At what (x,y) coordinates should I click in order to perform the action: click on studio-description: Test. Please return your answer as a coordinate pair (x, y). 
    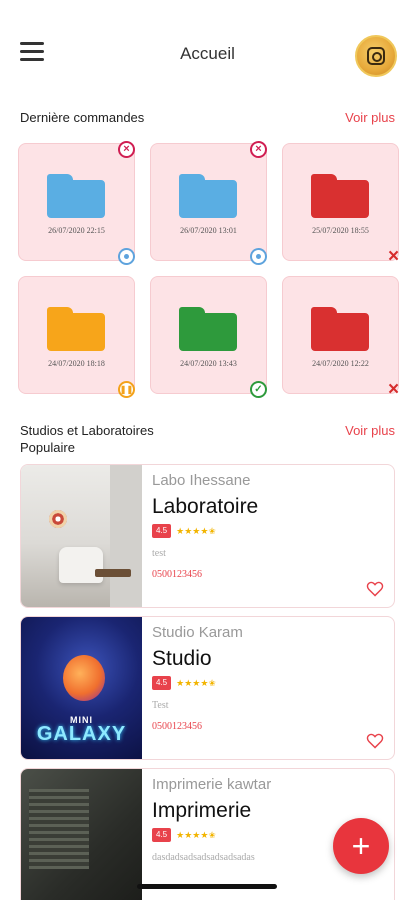
    Looking at the image, I should click on (160, 705).